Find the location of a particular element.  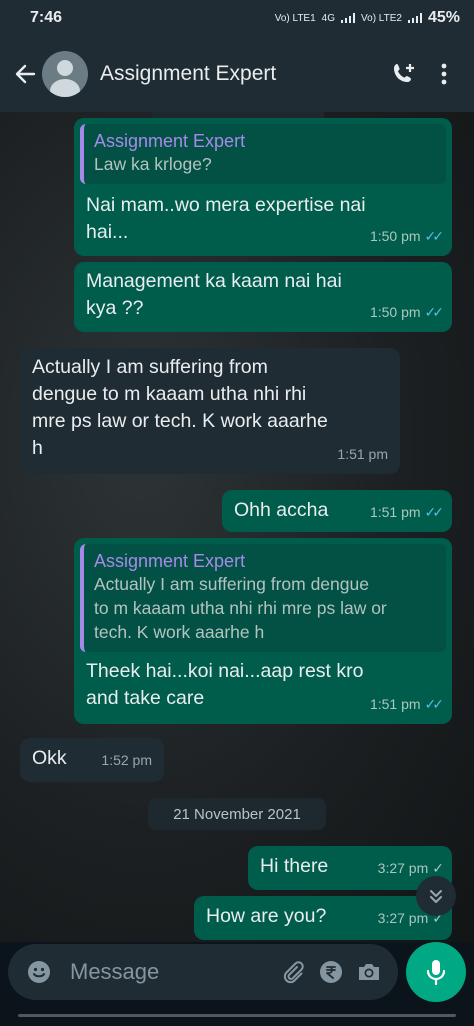

message-outgoing: How are you? 3:27 pm ✓ is located at coordinates (323, 918).